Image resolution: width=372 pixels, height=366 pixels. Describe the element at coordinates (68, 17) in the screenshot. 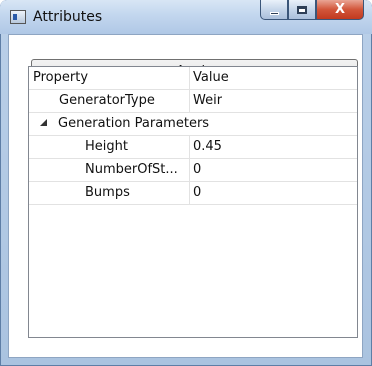

I see `window-title: Attributes` at that location.